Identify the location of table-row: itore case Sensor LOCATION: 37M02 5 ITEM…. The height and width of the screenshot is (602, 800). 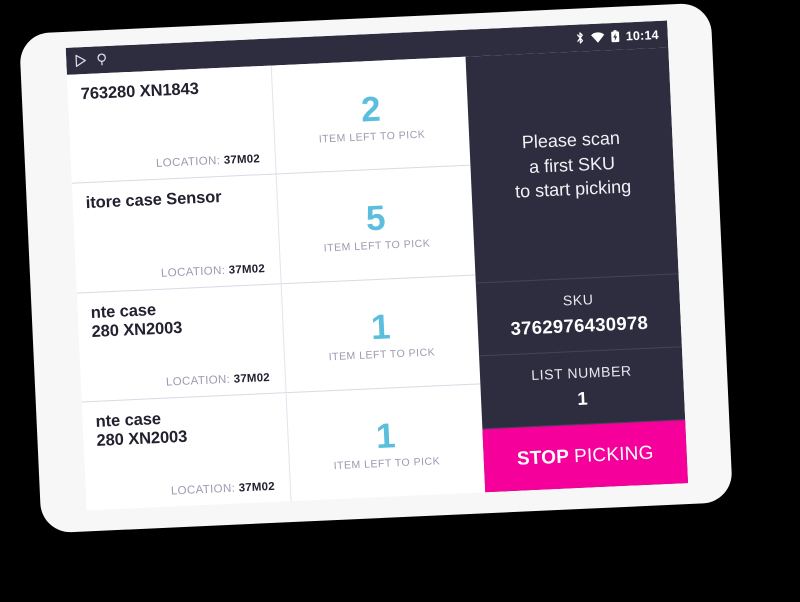
(273, 229).